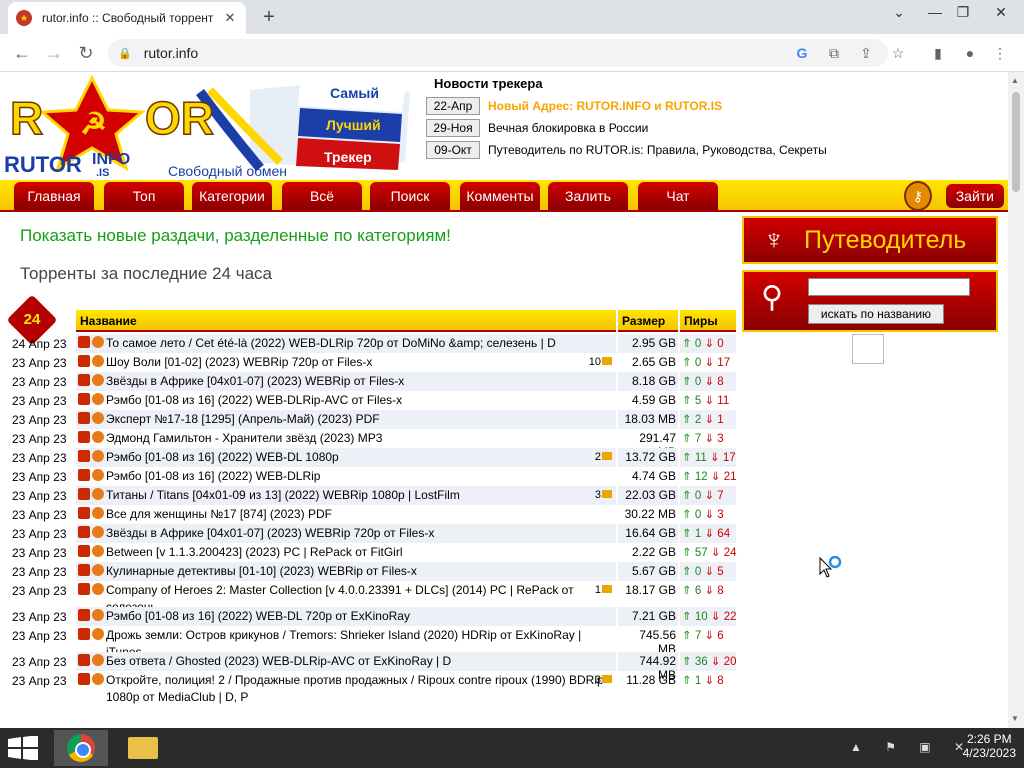  What do you see at coordinates (603, 590) in the screenshot?
I see `comments-count: 1` at bounding box center [603, 590].